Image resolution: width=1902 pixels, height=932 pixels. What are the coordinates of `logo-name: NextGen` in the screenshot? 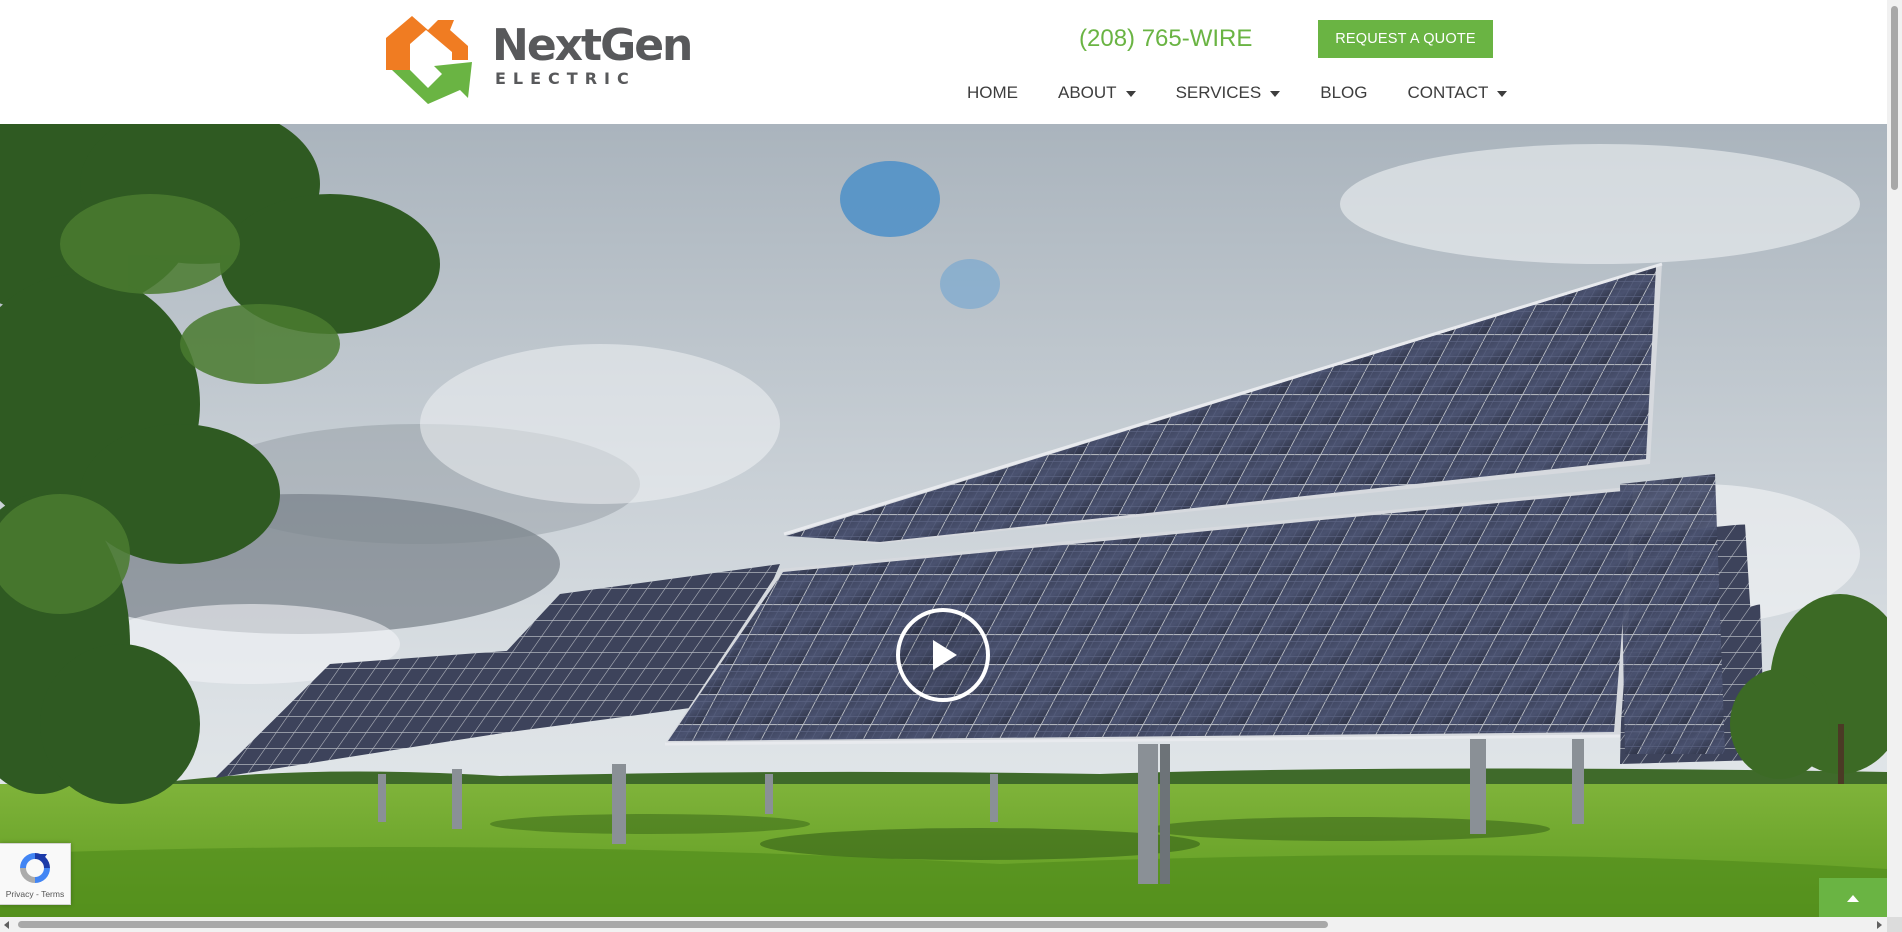 It's located at (592, 45).